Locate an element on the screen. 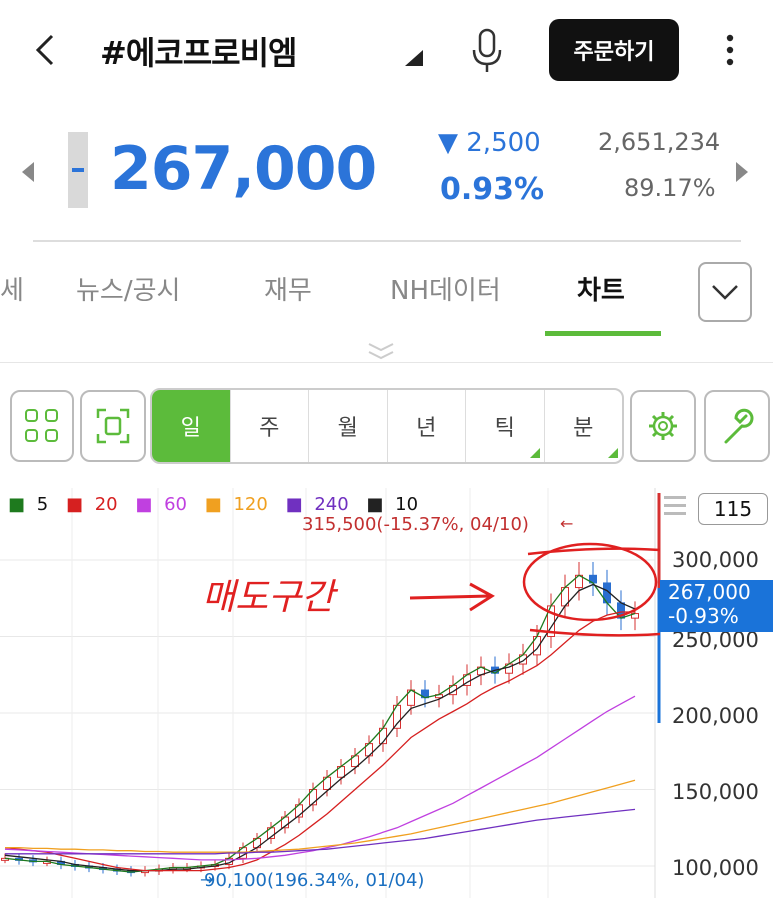  high-annotation: 315,500(-15.37%, 04/10) is located at coordinates (415, 524).